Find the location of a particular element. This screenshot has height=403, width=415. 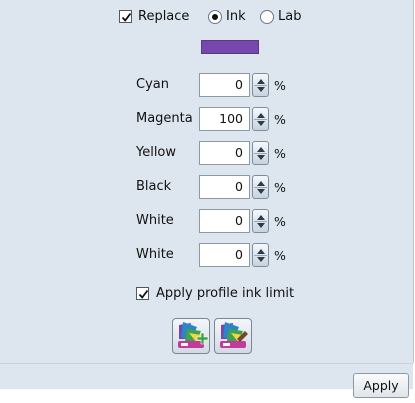

spinner-magenta is located at coordinates (260, 119).